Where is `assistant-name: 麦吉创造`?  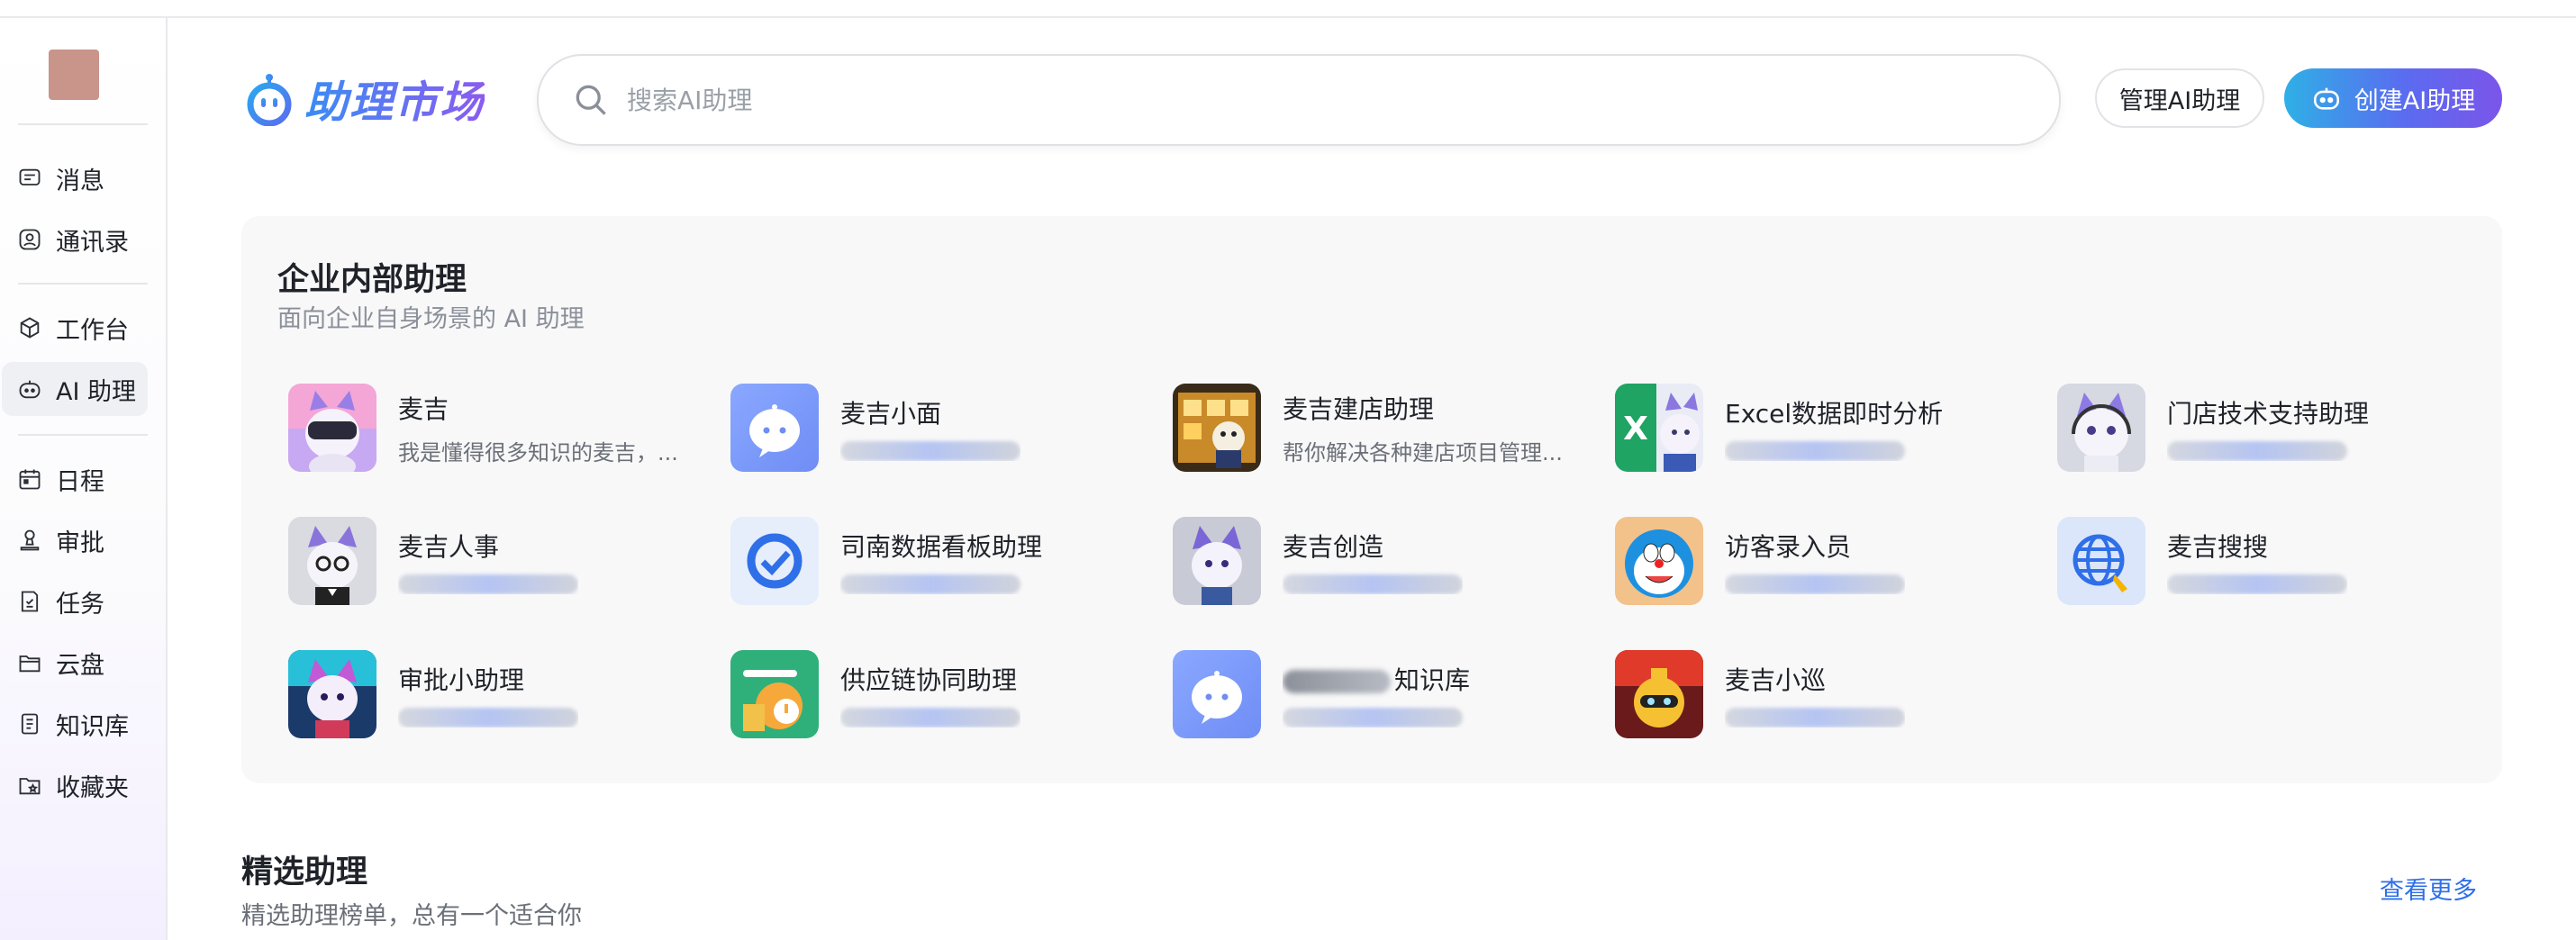
assistant-name: 麦吉创造 is located at coordinates (1333, 547).